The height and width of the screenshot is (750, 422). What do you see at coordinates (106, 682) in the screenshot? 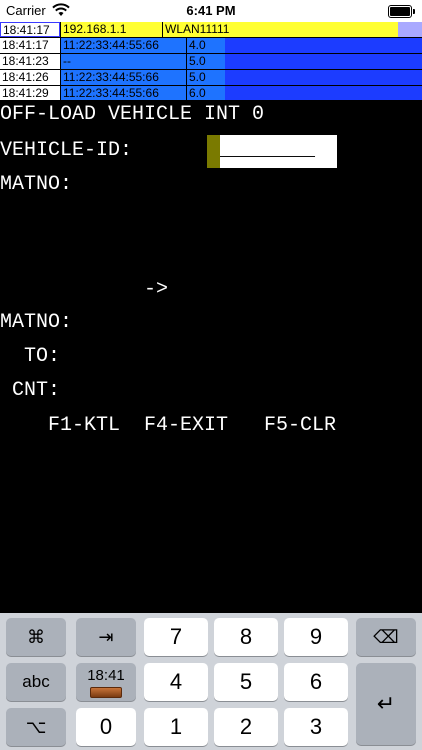
I see `time-key: 18:41` at bounding box center [106, 682].